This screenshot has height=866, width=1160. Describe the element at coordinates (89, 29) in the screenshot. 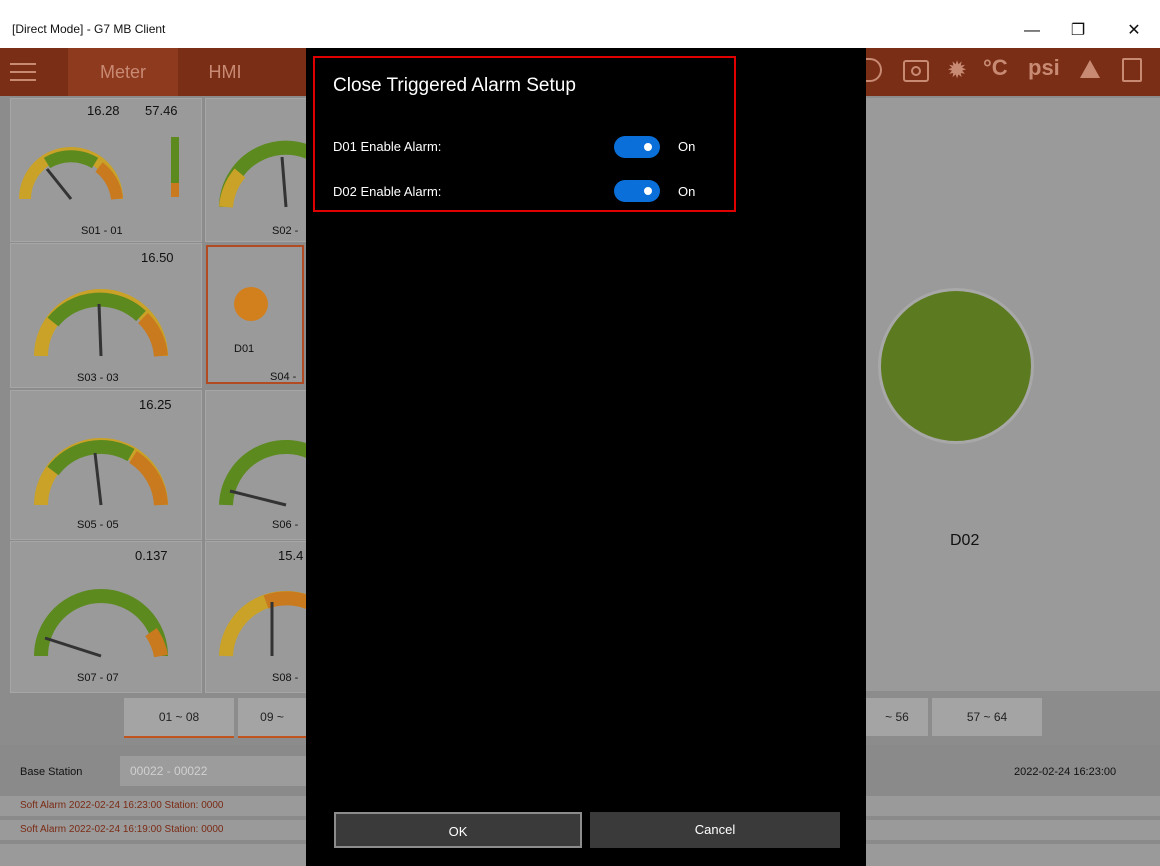

I see `window-title: [Direct Mode] - G7 MB Client` at that location.